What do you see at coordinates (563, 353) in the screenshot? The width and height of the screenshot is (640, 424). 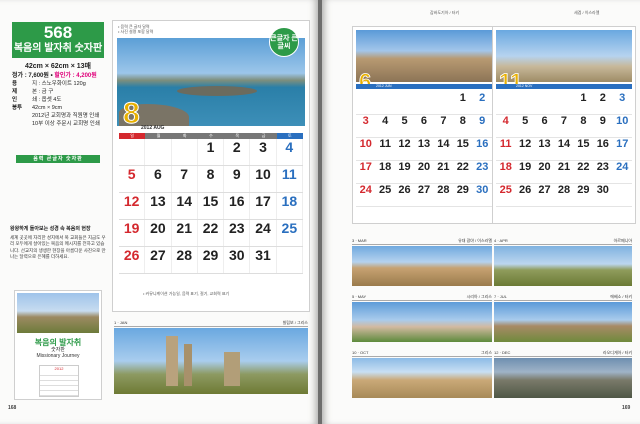 I see `strip-header: 12 · DEC 라오디게아 / 터키` at bounding box center [563, 353].